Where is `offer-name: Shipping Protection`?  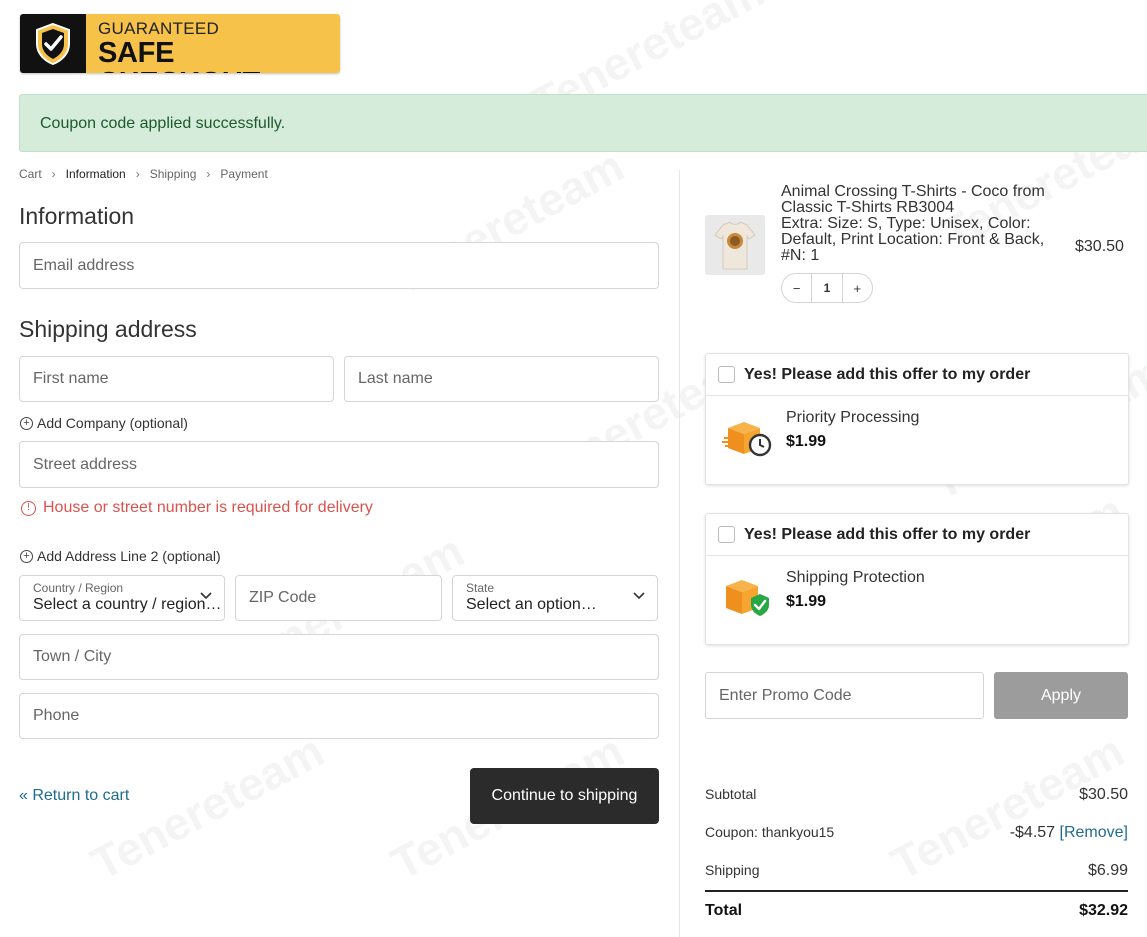
offer-name: Shipping Protection is located at coordinates (855, 577).